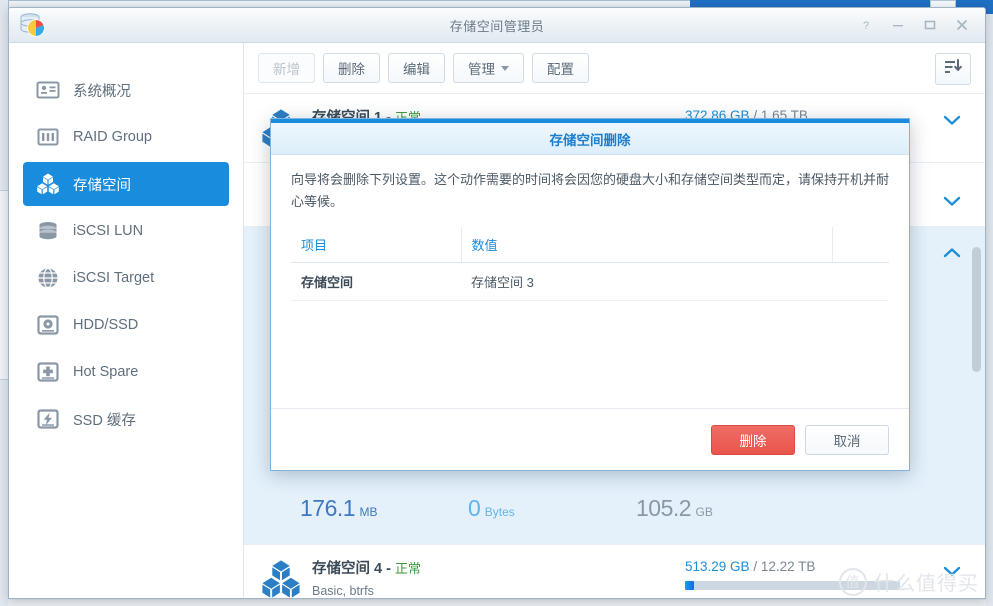 The height and width of the screenshot is (606, 993). I want to click on sidebar-item-ssd-cache: SSD 缓存, so click(126, 419).